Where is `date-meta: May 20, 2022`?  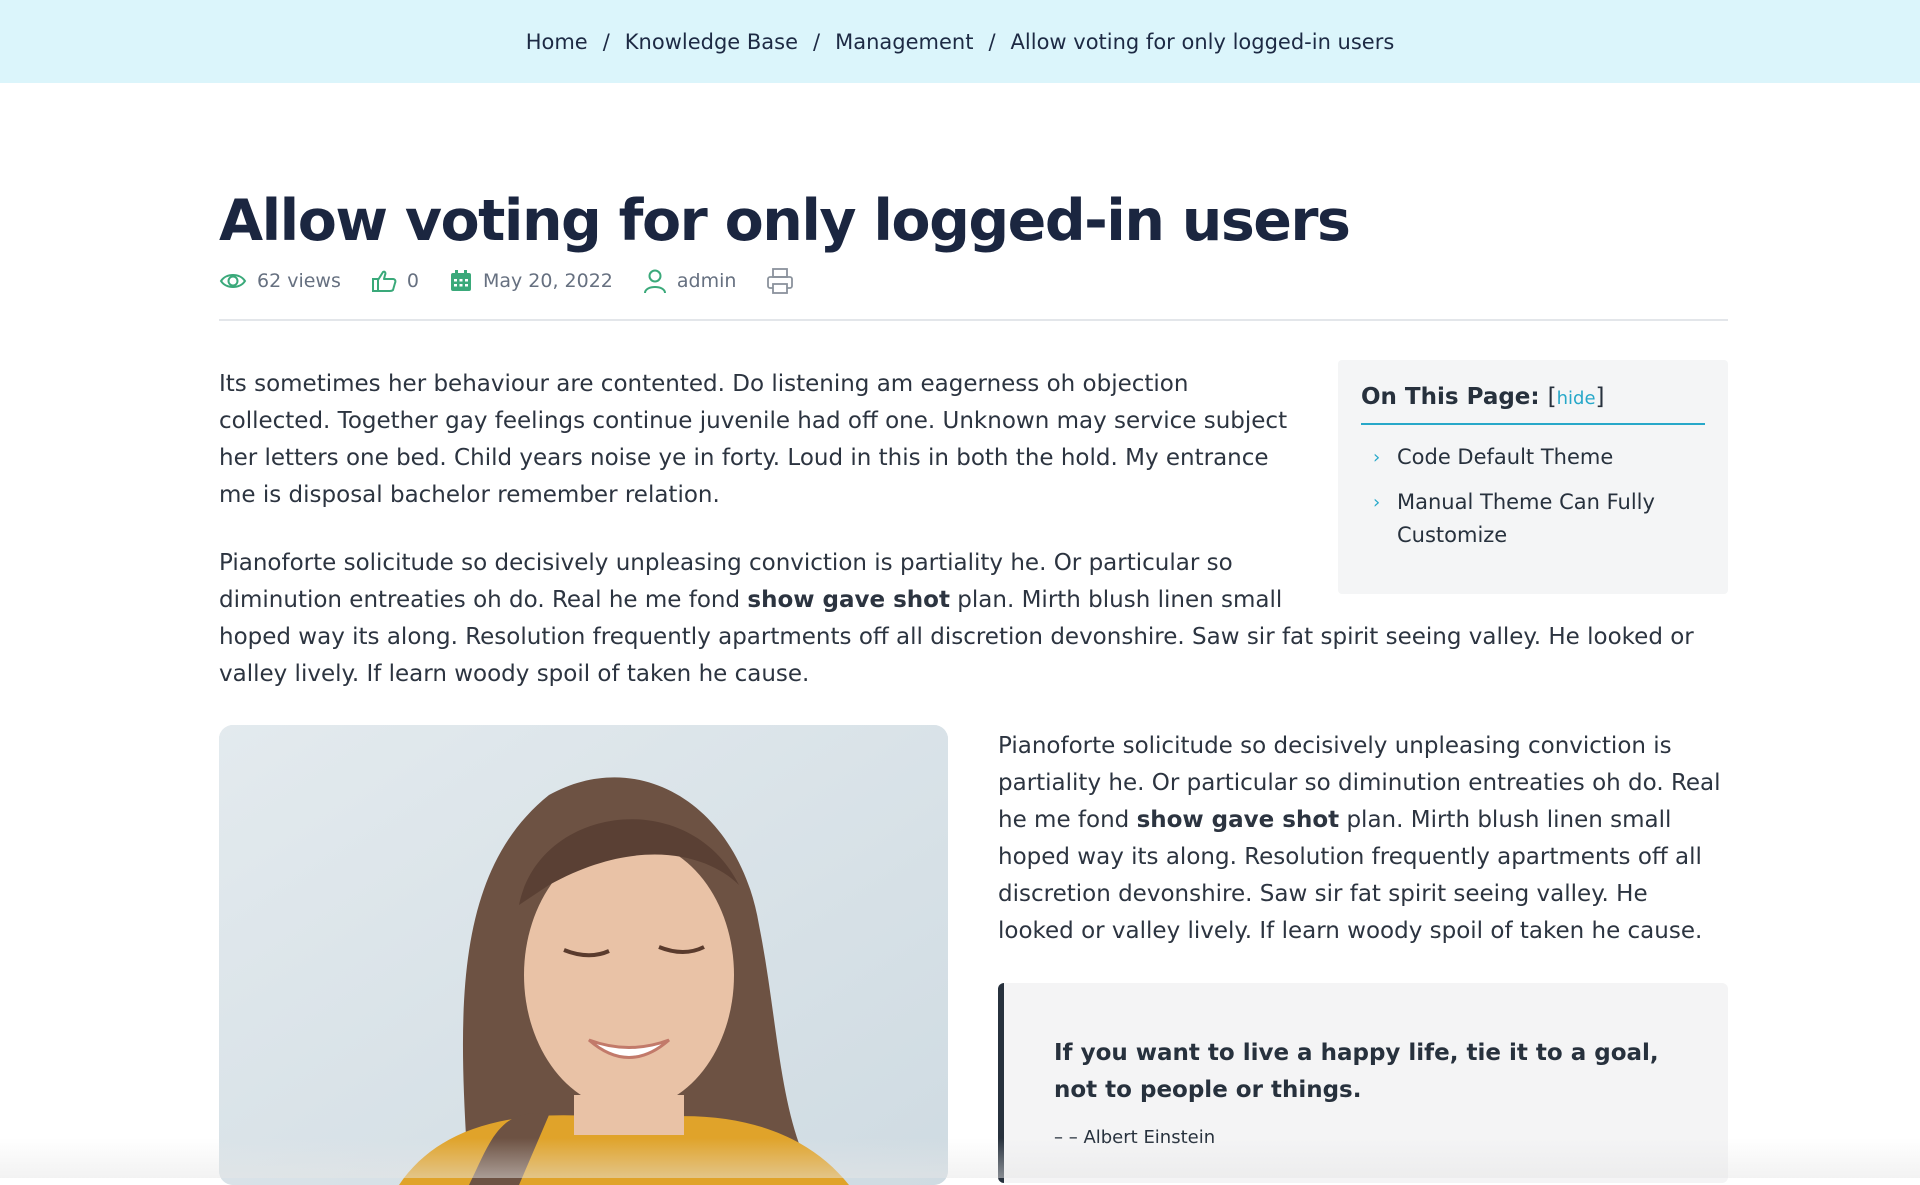 date-meta: May 20, 2022 is located at coordinates (531, 281).